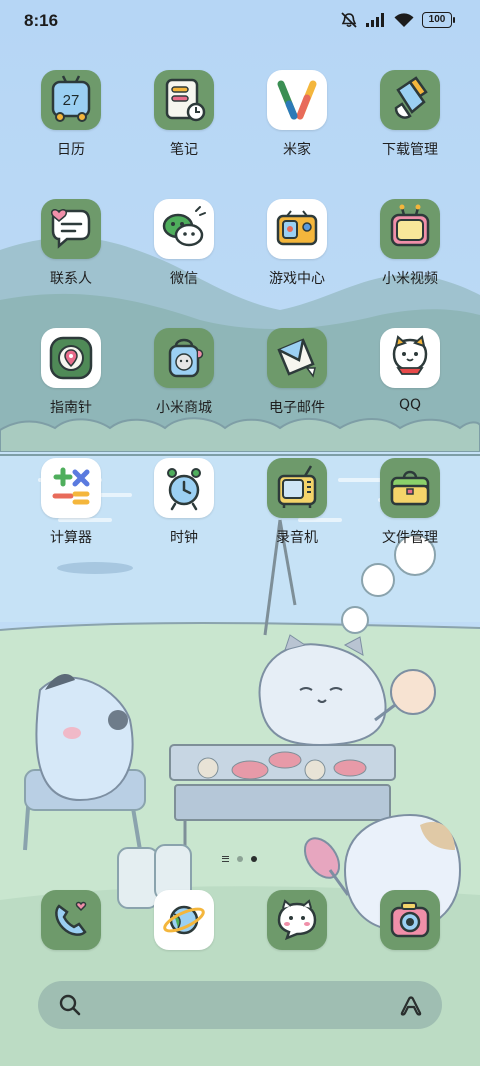 This screenshot has height=1066, width=480. Describe the element at coordinates (184, 538) in the screenshot. I see `app-label: 时钟` at that location.